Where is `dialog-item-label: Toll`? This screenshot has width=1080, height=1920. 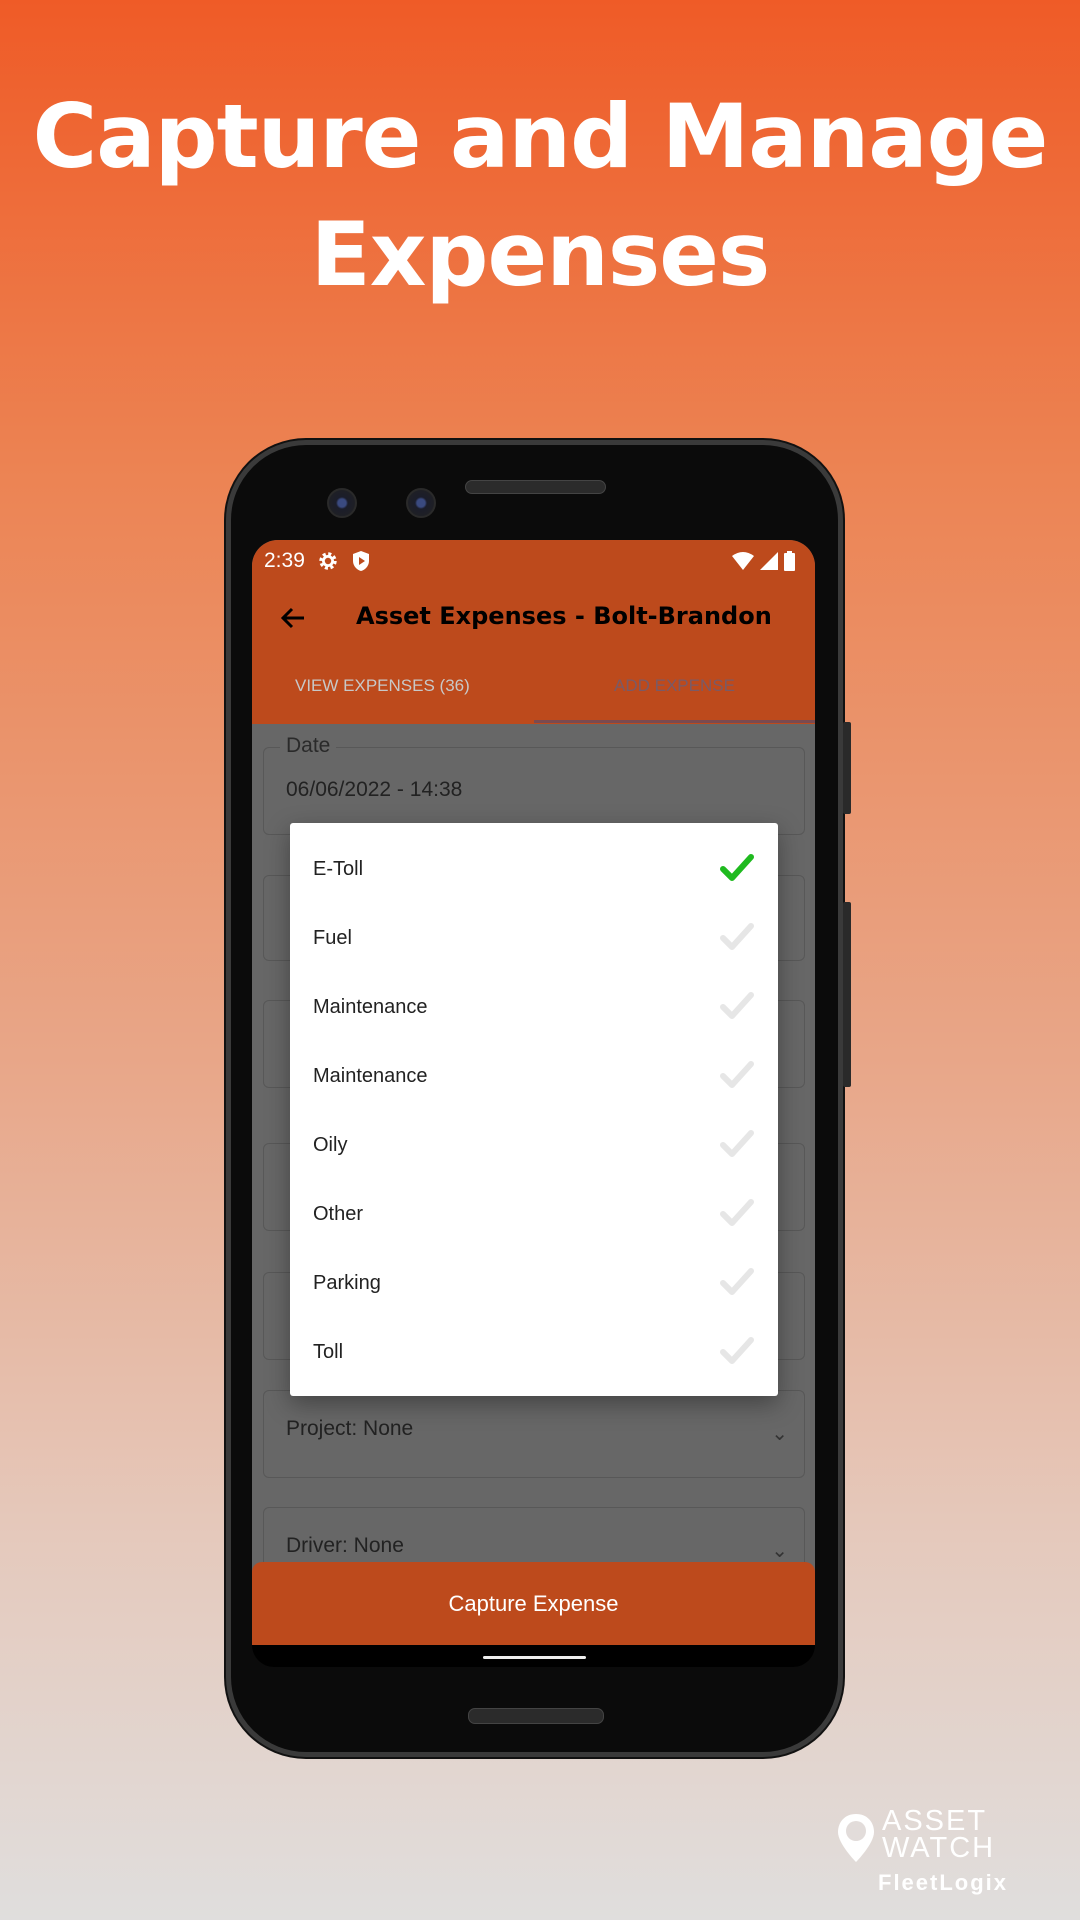
dialog-item-label: Toll is located at coordinates (328, 1352).